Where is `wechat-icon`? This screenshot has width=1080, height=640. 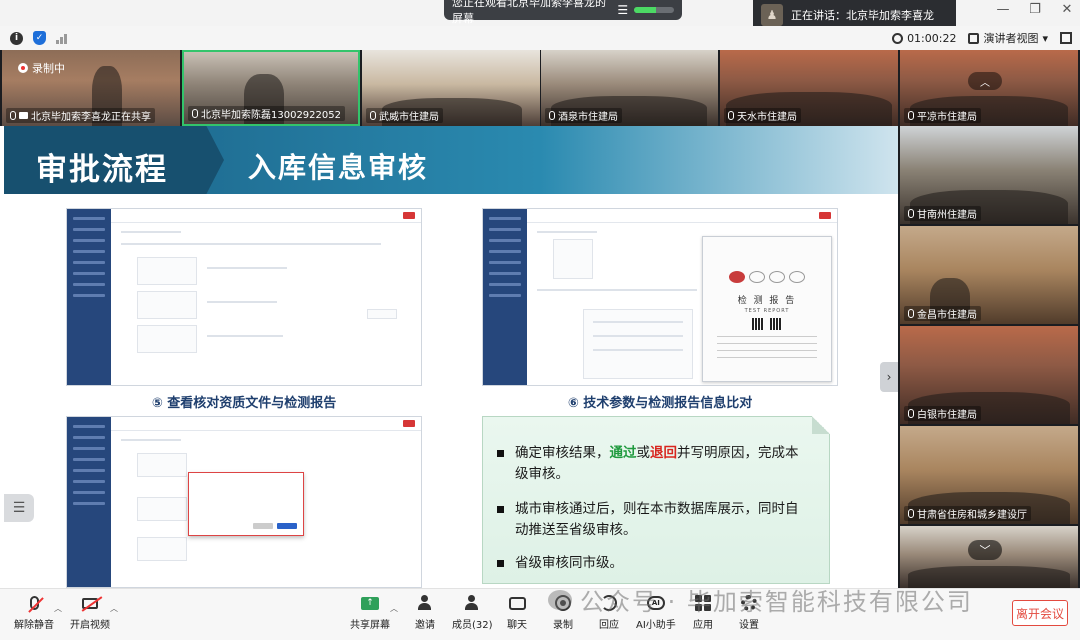
wechat-icon is located at coordinates (560, 599).